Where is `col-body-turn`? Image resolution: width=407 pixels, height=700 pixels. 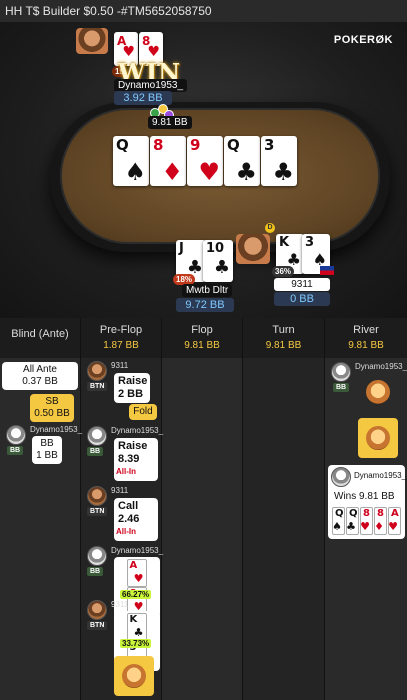 col-body-turn is located at coordinates (284, 529).